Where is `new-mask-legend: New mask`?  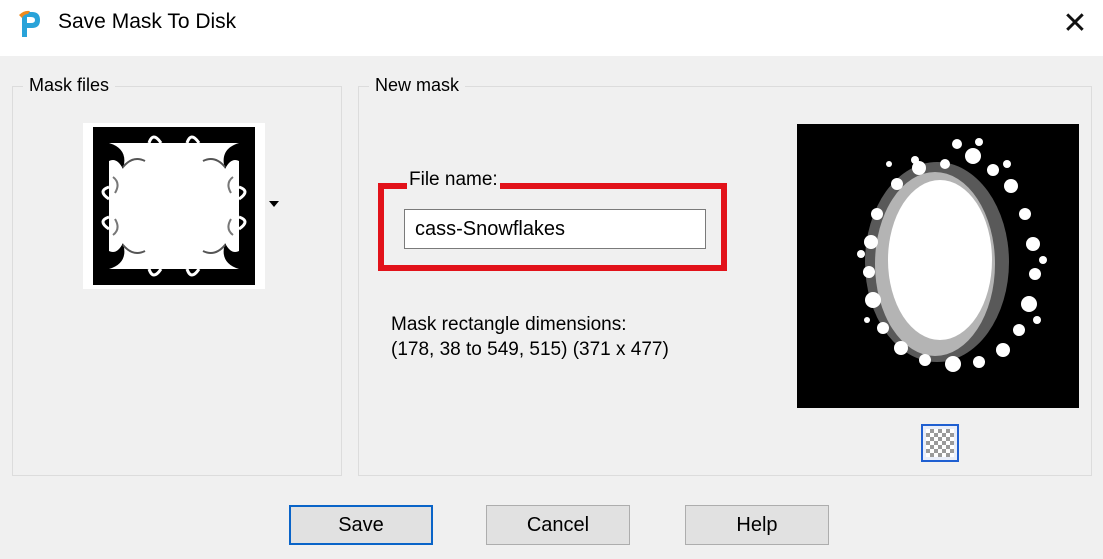
new-mask-legend: New mask is located at coordinates (417, 85).